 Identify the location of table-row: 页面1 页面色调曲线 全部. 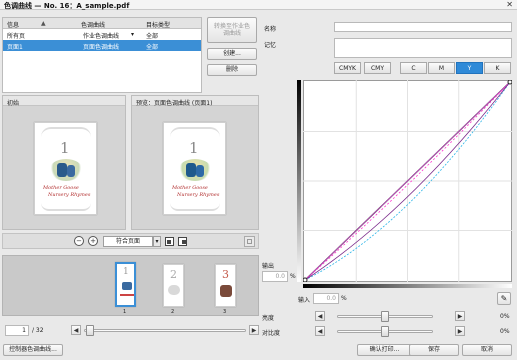
(102, 45).